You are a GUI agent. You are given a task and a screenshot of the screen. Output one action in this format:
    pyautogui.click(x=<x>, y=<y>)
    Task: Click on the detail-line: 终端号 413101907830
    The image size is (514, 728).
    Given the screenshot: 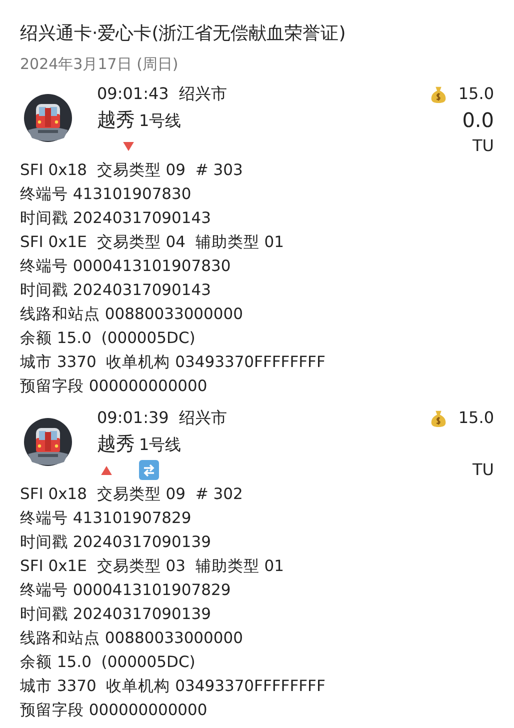 What is the action you would take?
    pyautogui.click(x=106, y=194)
    